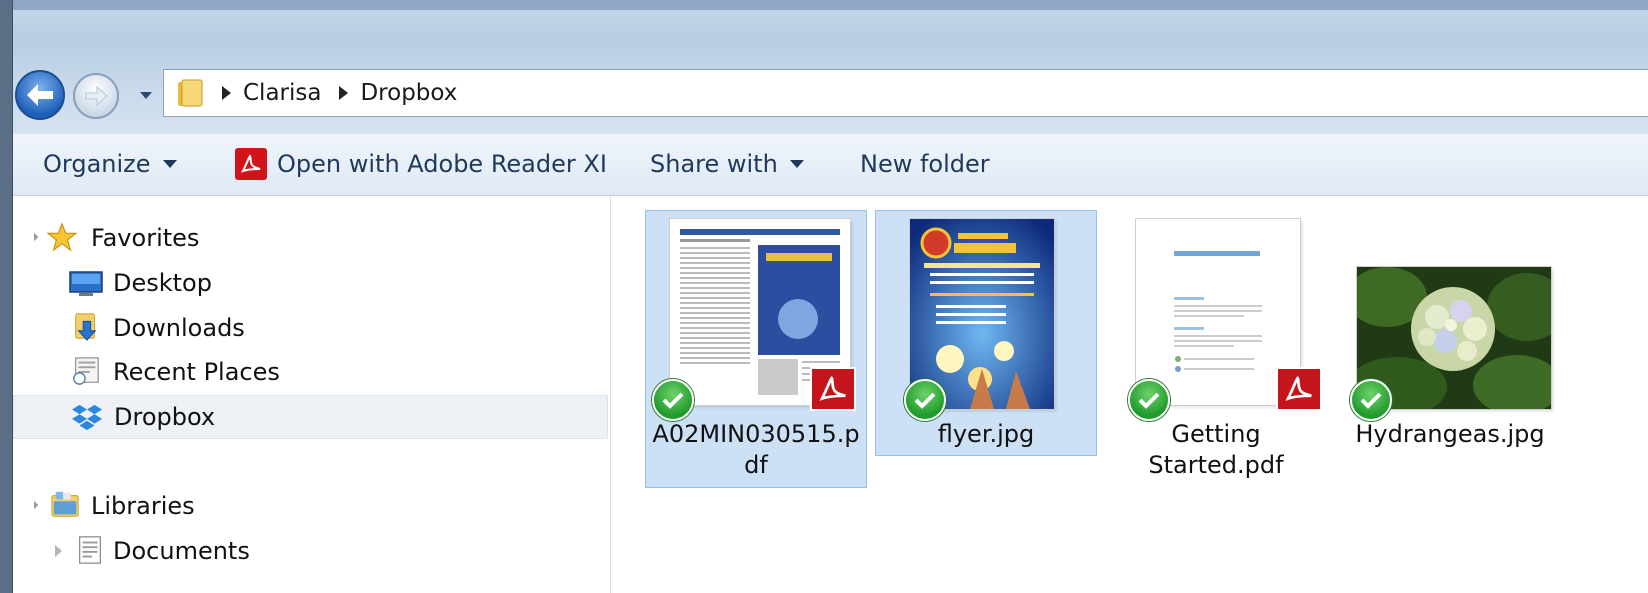 The height and width of the screenshot is (593, 1648). I want to click on file-name: Getting Started.pdf, so click(1216, 450).